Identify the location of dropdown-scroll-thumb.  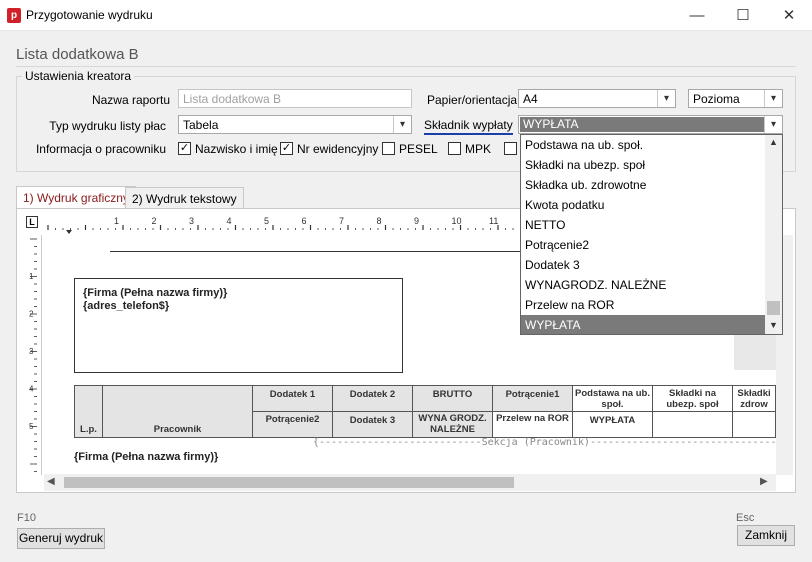
(773, 308).